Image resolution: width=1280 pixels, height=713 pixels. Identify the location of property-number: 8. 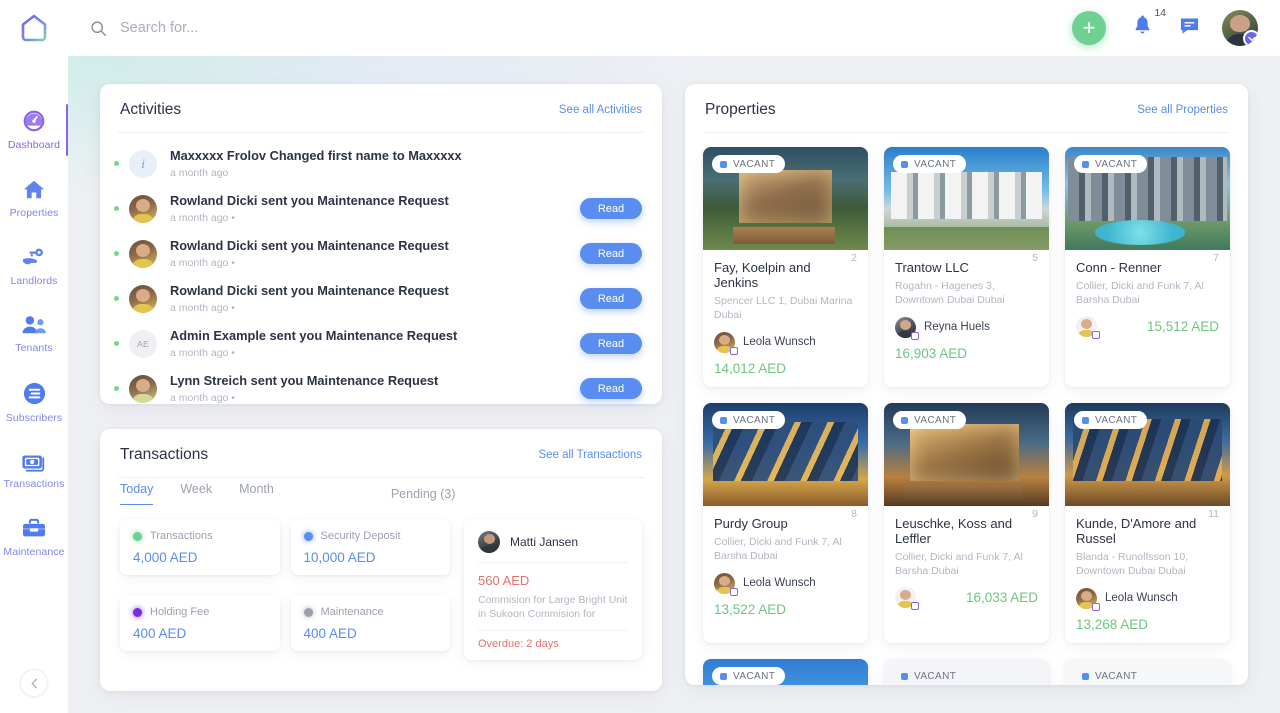
(854, 514).